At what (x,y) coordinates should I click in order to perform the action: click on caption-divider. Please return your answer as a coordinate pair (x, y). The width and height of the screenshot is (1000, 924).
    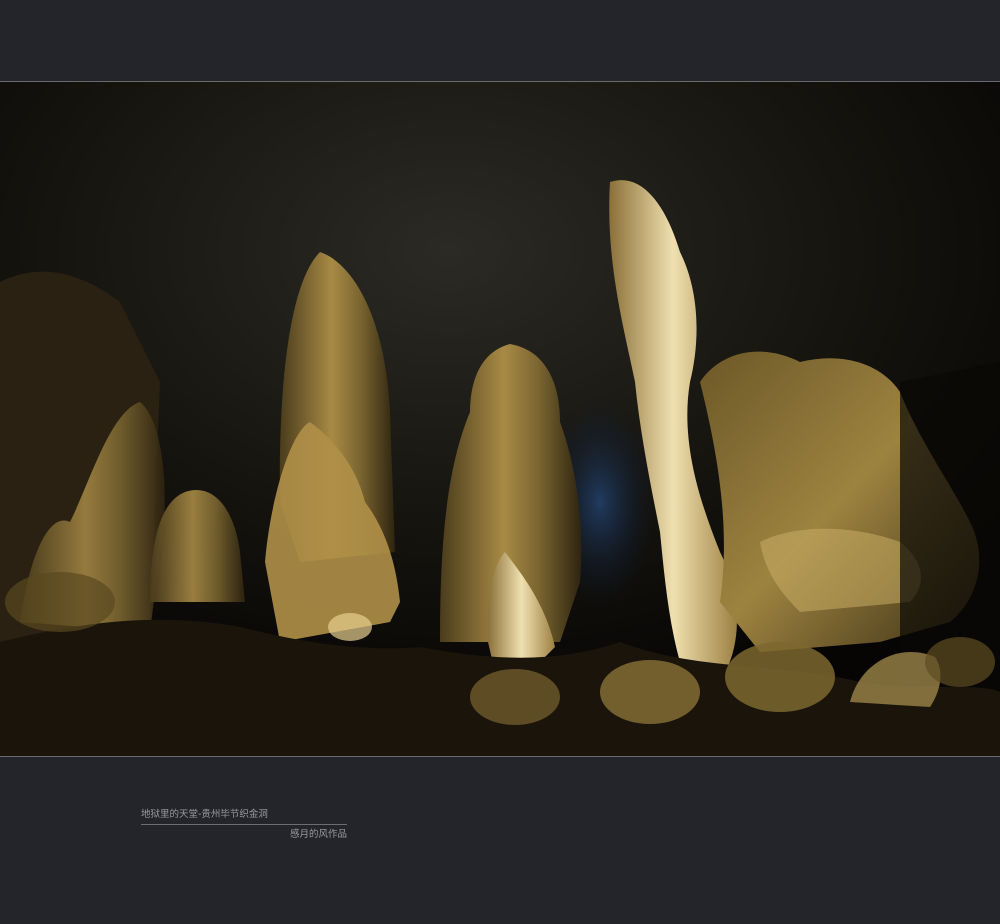
    Looking at the image, I should click on (244, 824).